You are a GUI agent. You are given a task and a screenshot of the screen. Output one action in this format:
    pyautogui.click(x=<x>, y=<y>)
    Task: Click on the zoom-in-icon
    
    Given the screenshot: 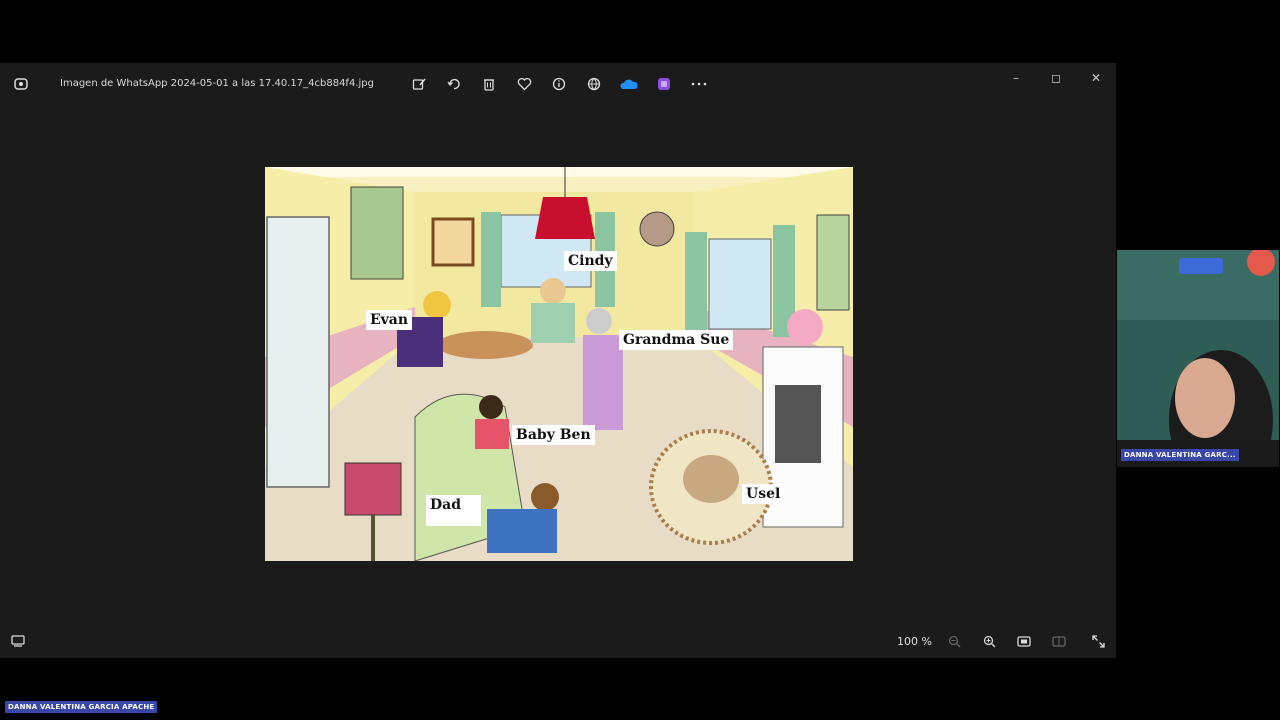 What is the action you would take?
    pyautogui.click(x=989, y=641)
    